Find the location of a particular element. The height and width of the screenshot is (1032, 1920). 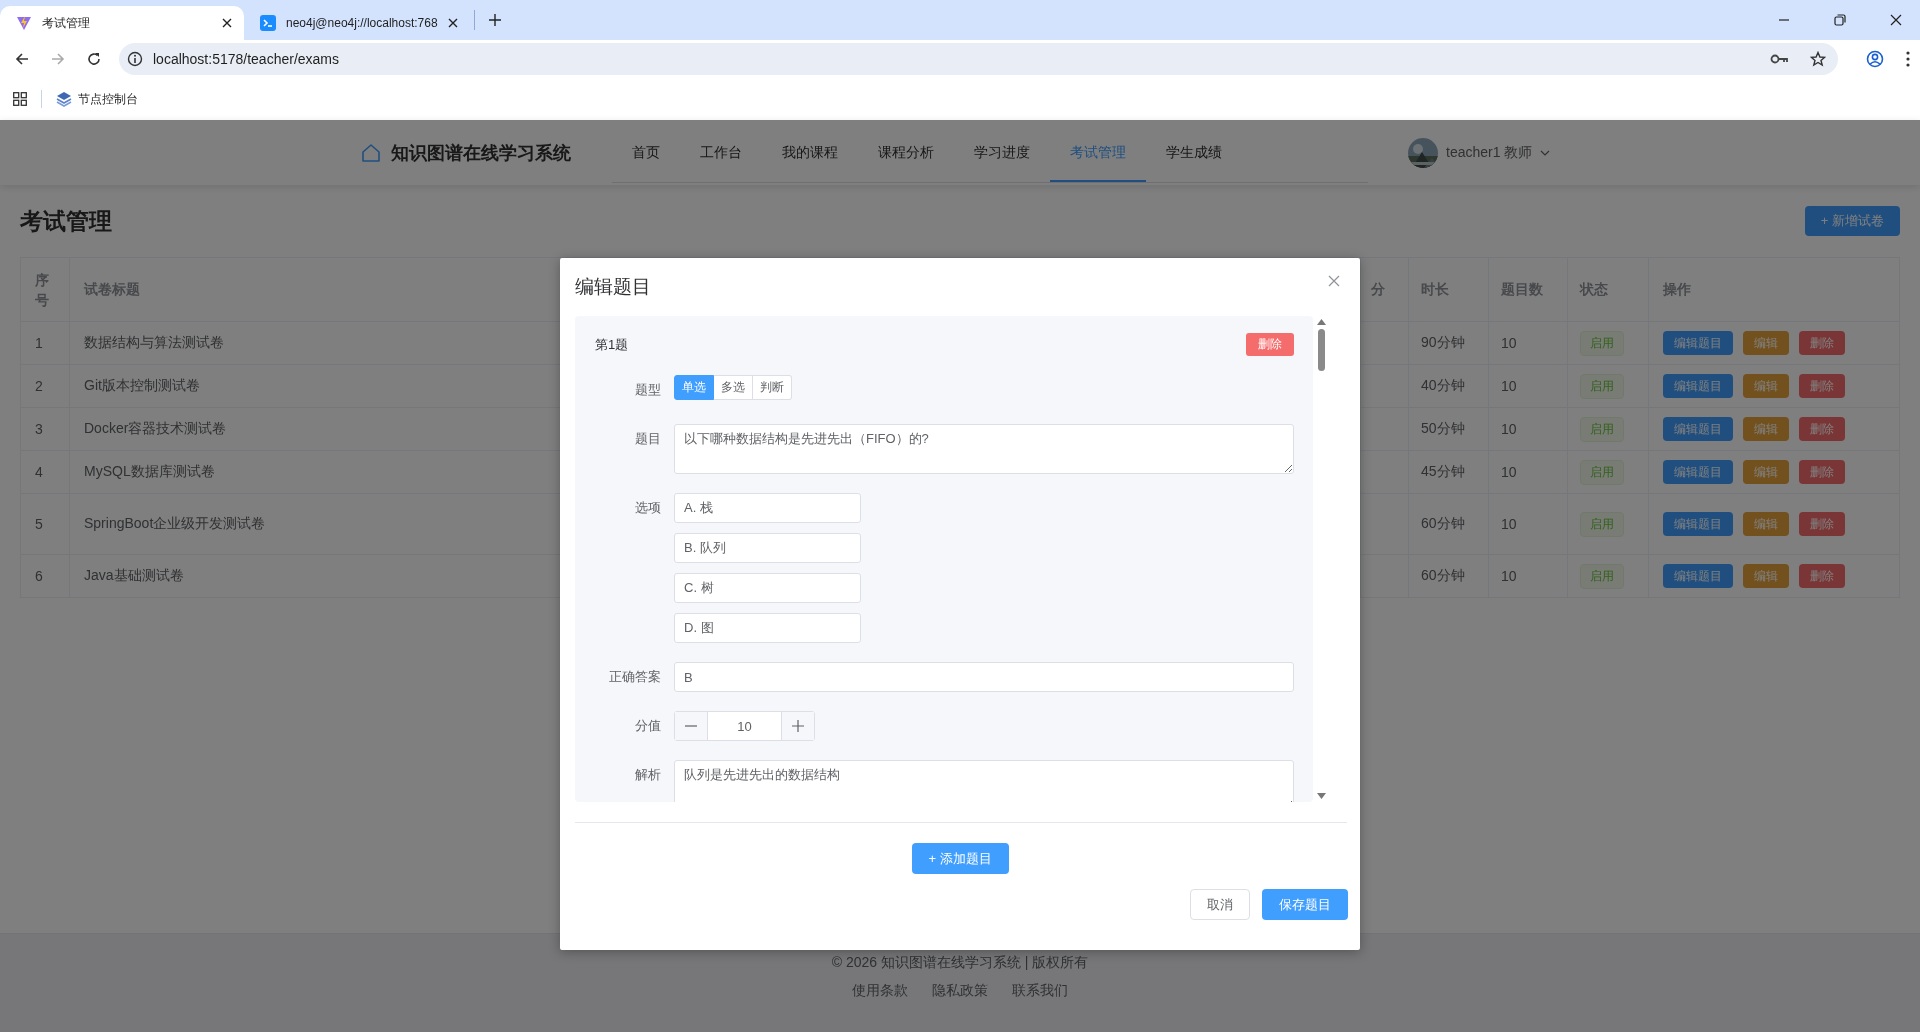

type-option: 单选 is located at coordinates (694, 387).